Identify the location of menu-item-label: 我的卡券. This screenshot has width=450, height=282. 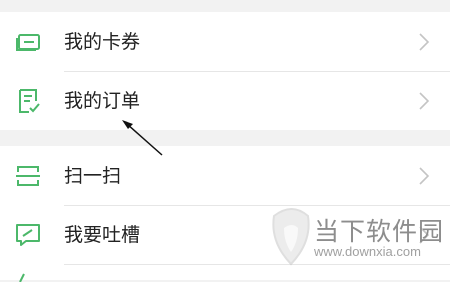
(102, 42).